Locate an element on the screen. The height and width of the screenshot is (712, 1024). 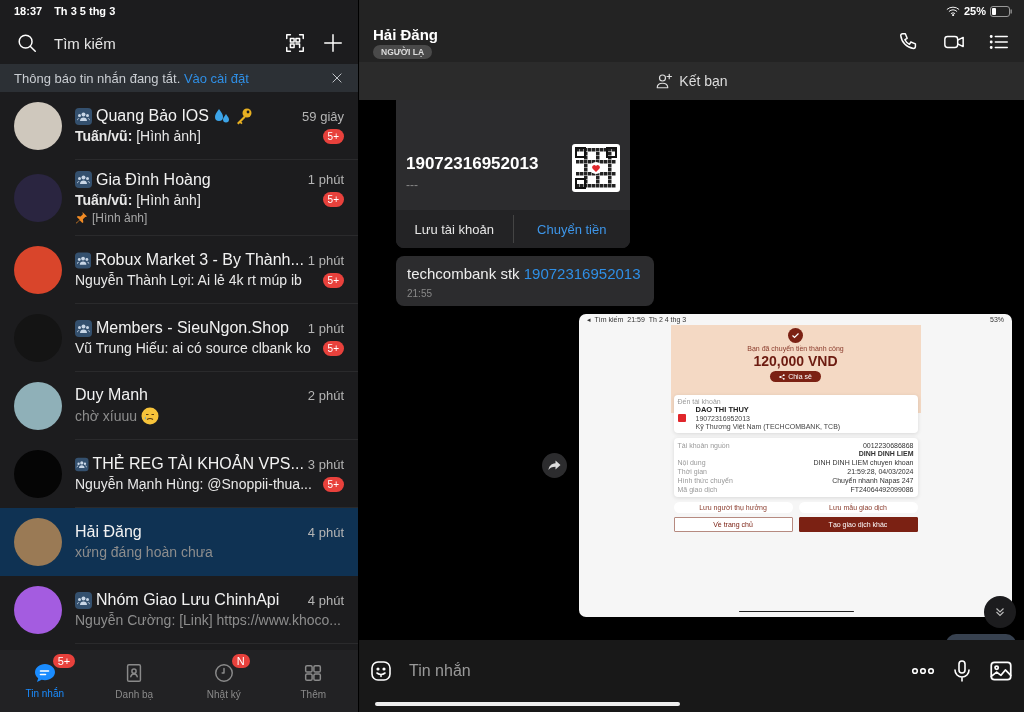
conversation-name: Gia Đình Hoàng is located at coordinates (153, 179).